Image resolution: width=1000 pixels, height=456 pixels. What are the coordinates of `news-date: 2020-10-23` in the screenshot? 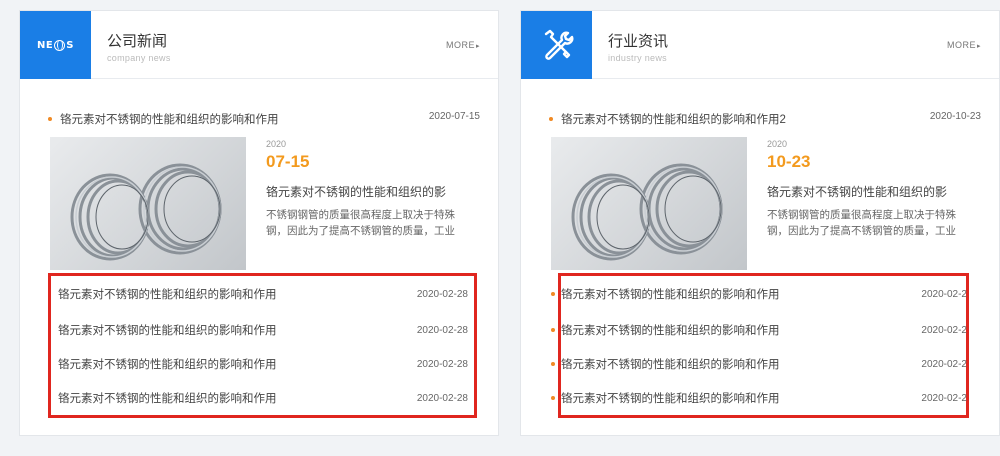 It's located at (955, 116).